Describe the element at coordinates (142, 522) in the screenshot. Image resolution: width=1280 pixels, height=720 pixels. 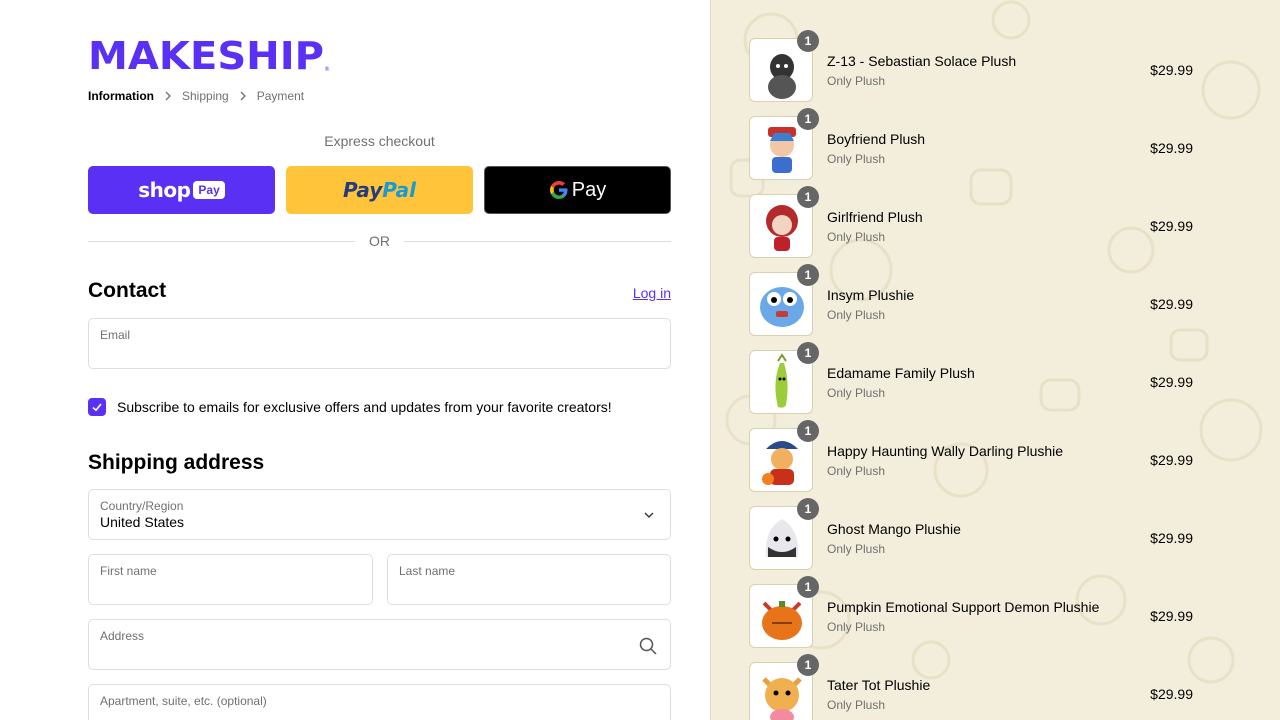
I see `country-value: United States` at that location.